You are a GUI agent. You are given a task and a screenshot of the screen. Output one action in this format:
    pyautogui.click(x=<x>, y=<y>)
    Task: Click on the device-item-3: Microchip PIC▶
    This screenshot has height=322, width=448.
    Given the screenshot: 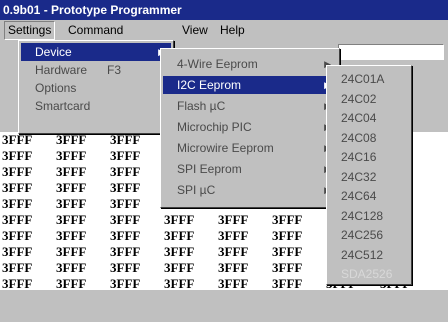 What is the action you would take?
    pyautogui.click(x=250, y=127)
    